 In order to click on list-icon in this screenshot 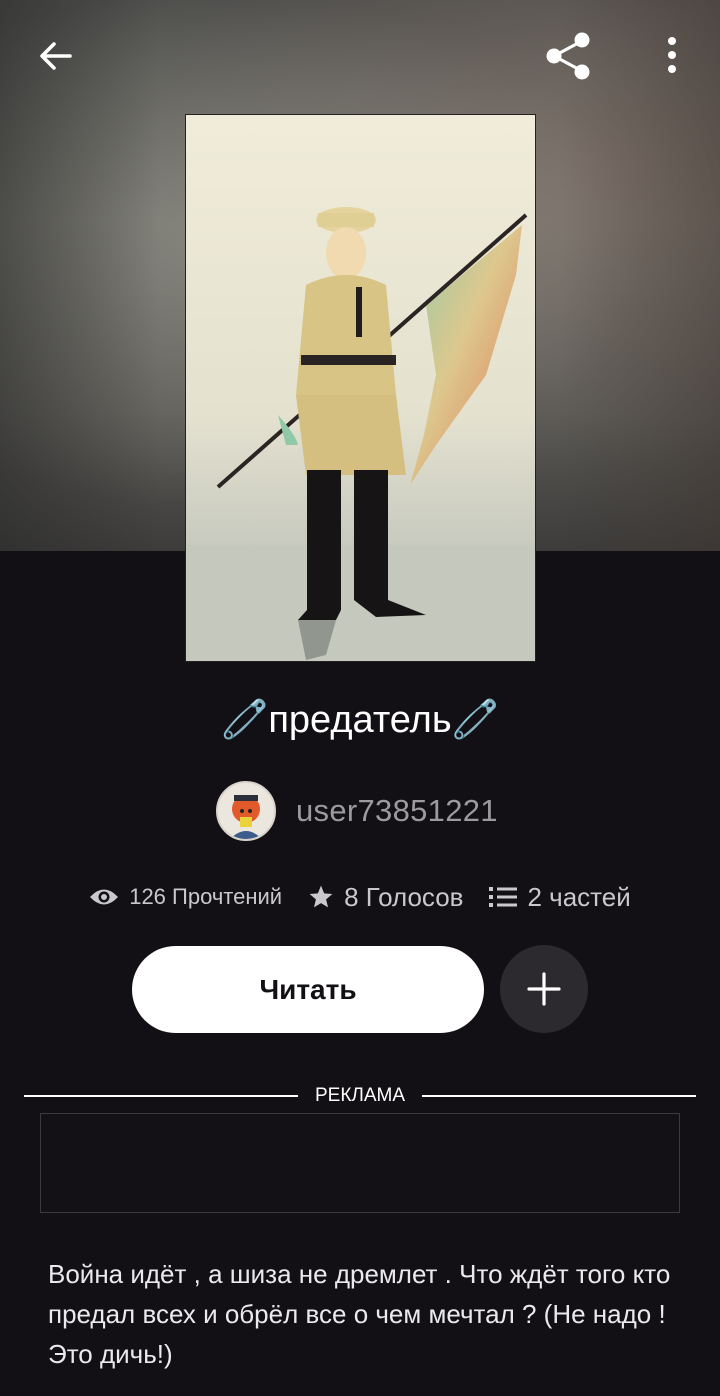, I will do `click(503, 897)`.